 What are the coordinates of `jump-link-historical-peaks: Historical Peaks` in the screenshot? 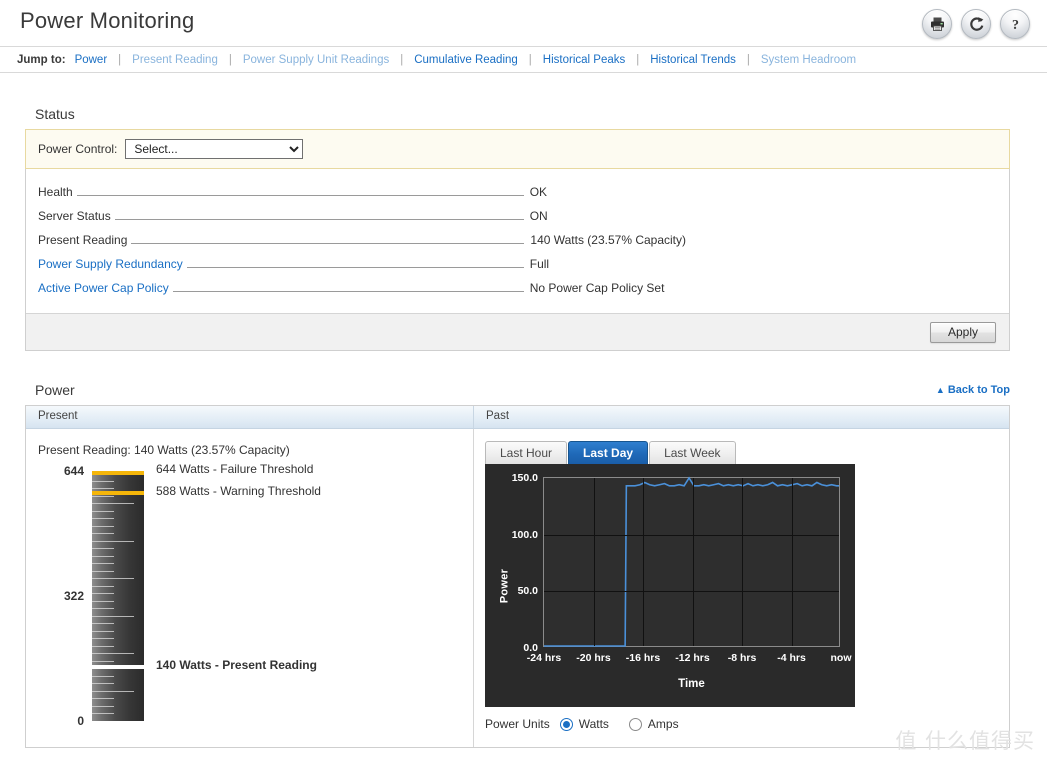 It's located at (584, 60).